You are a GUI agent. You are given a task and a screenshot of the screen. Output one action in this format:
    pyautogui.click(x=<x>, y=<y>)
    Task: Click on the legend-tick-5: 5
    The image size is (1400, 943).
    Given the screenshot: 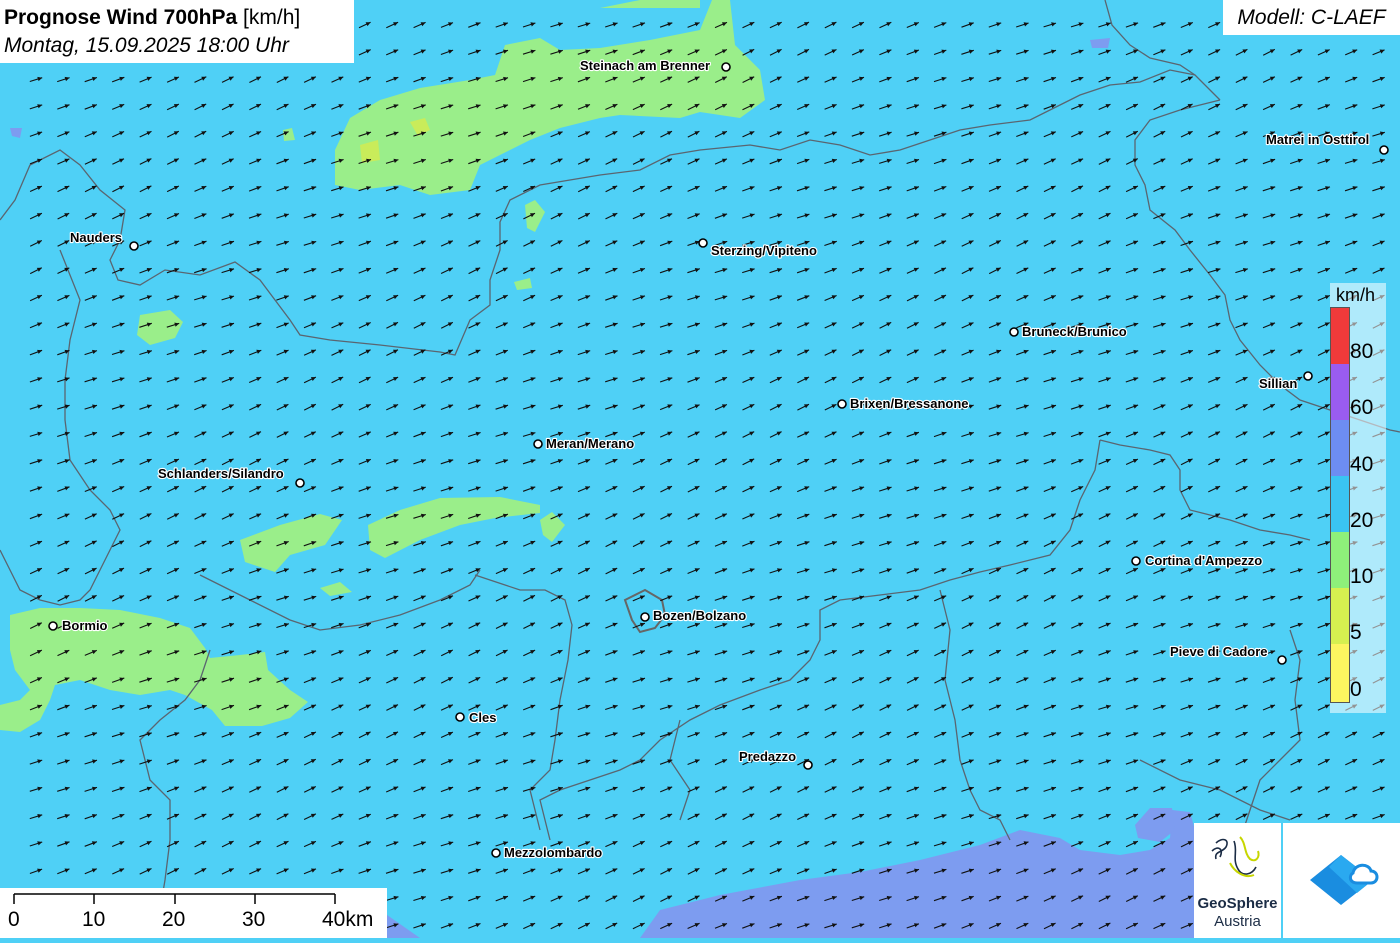 What is the action you would take?
    pyautogui.click(x=1356, y=632)
    